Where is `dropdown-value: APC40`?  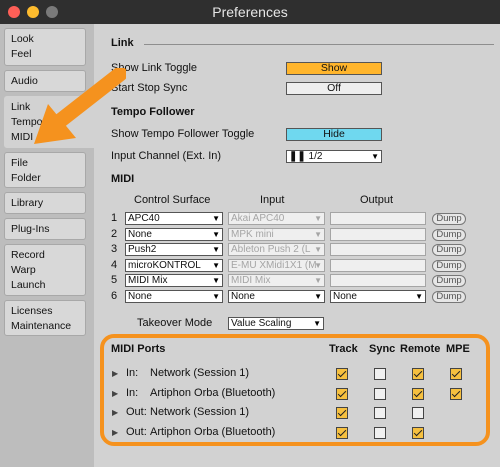 dropdown-value: APC40 is located at coordinates (144, 218).